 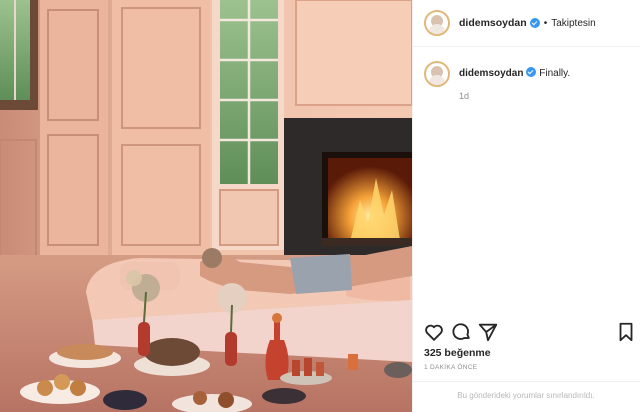 What do you see at coordinates (514, 96) in the screenshot?
I see `caption-time: 1d` at bounding box center [514, 96].